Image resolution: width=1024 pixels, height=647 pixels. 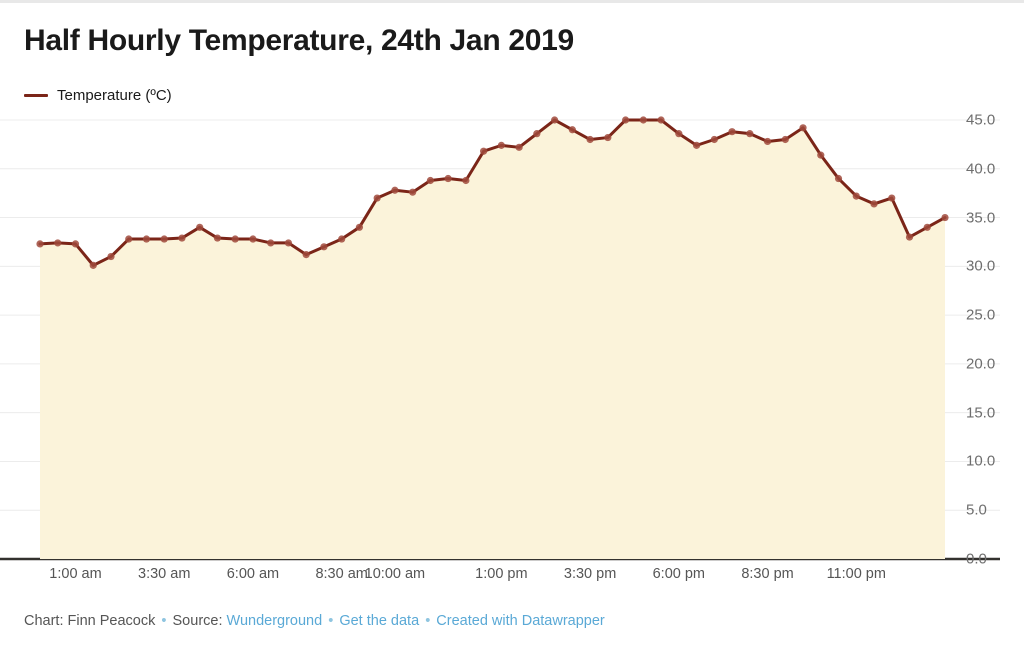 What do you see at coordinates (679, 574) in the screenshot?
I see `x-axis-tick-label: 6:00 pm` at bounding box center [679, 574].